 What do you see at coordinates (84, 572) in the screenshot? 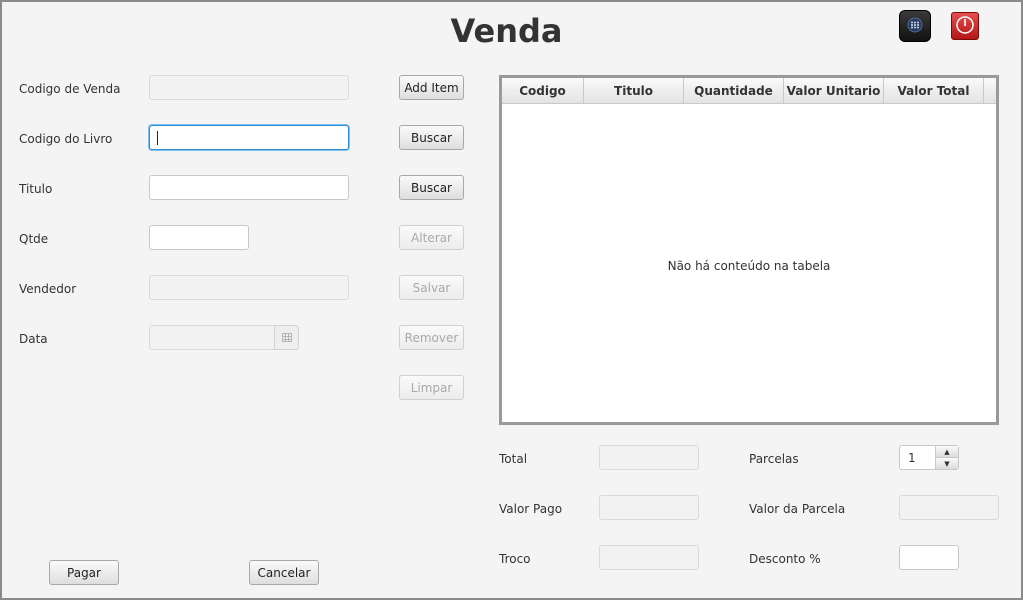
I see `pagar-button: Pagar` at bounding box center [84, 572].